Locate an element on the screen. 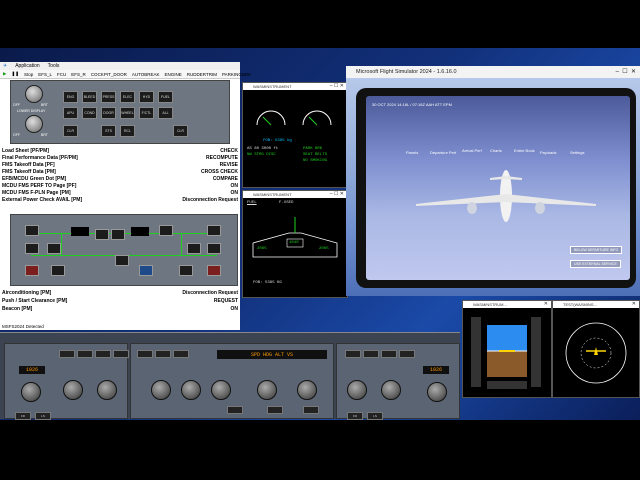 This screenshot has width=640, height=480. checklist-row: Final Performance Data [PF/PM] RECOMPUTE is located at coordinates (120, 158).